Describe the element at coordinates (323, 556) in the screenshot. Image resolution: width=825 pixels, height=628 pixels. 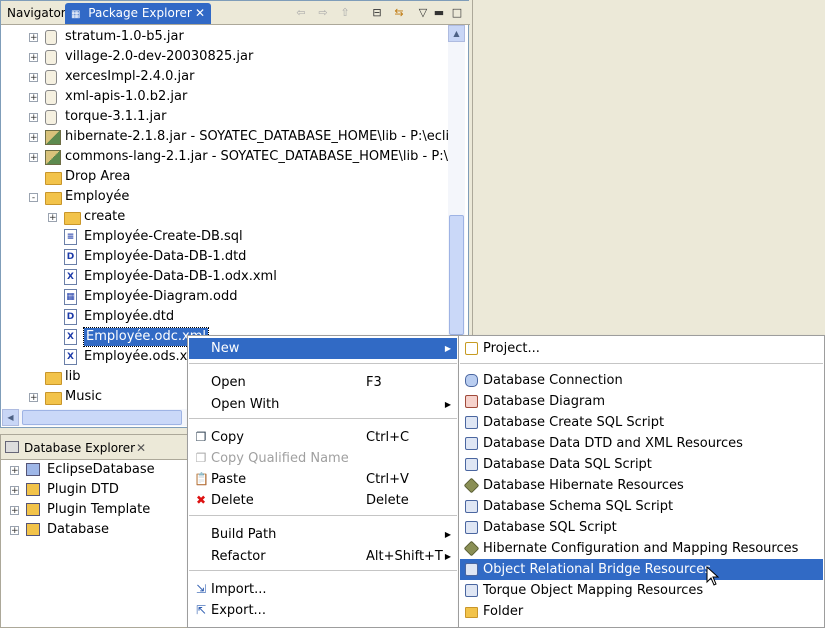
I see `menu-item-refactor: Refactor Alt+Shift+T ▶` at that location.